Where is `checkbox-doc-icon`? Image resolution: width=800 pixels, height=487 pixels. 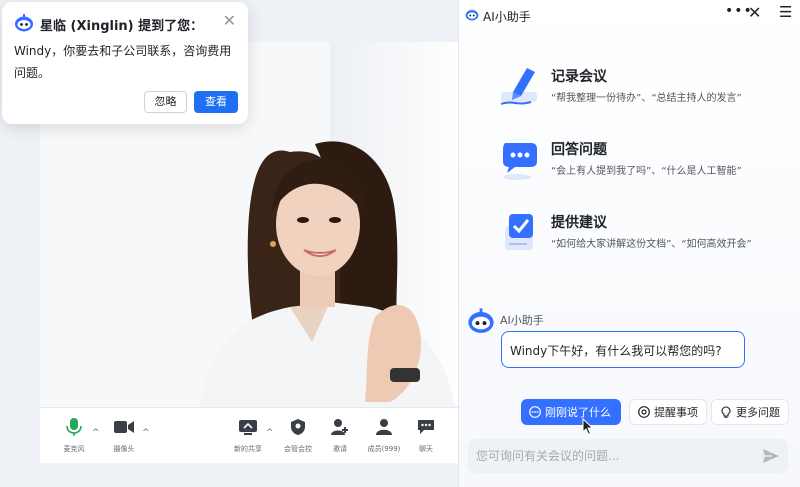 checkbox-doc-icon is located at coordinates (519, 232).